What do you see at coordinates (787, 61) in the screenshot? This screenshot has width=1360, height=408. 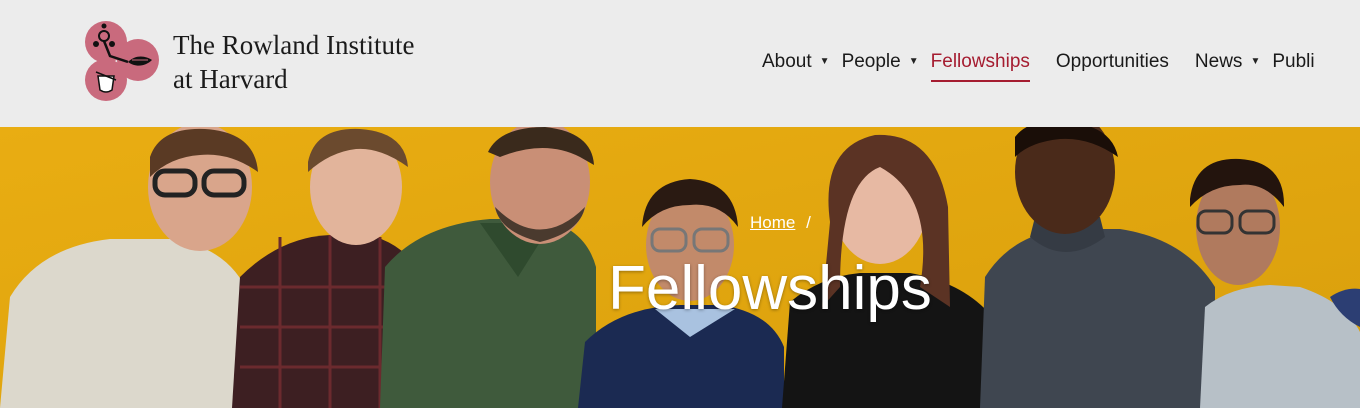 I see `nav-item-label: About` at bounding box center [787, 61].